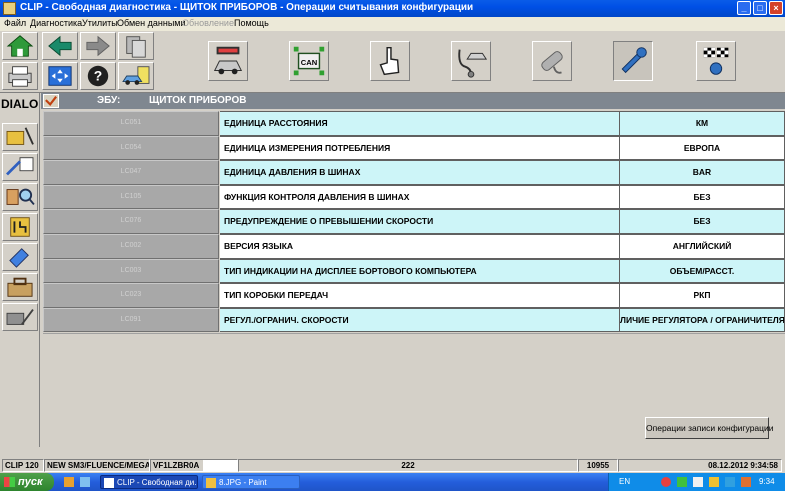 The image size is (785, 491). I want to click on status-number: 10955, so click(598, 465).